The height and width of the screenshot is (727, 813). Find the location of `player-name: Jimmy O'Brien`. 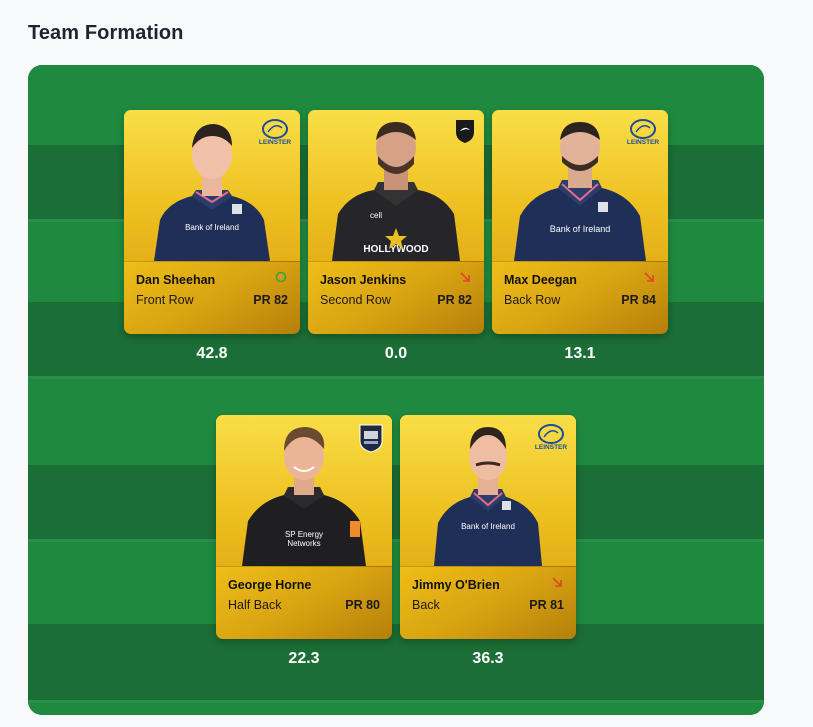

player-name: Jimmy O'Brien is located at coordinates (456, 585).